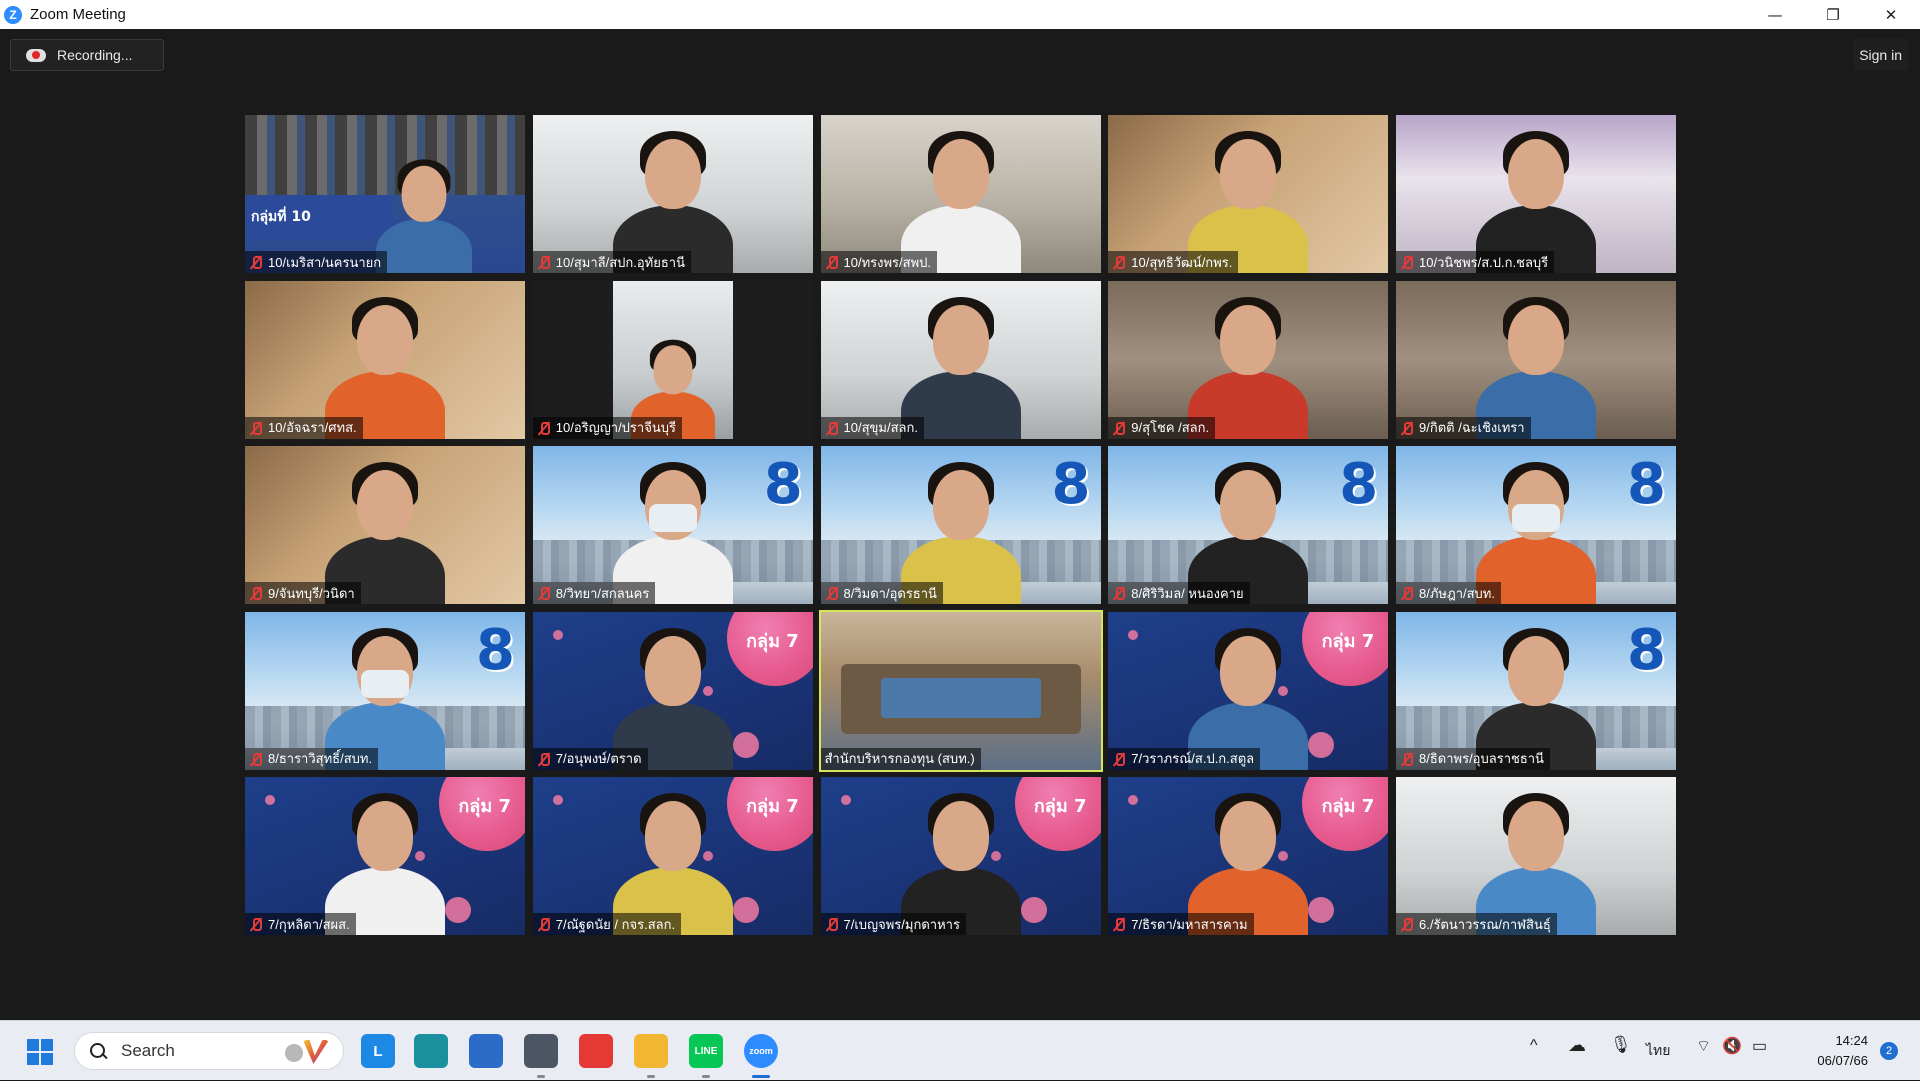  I want to click on participant-tile: 8 8/ศิริวิมล/ หนองคาย, so click(1248, 525).